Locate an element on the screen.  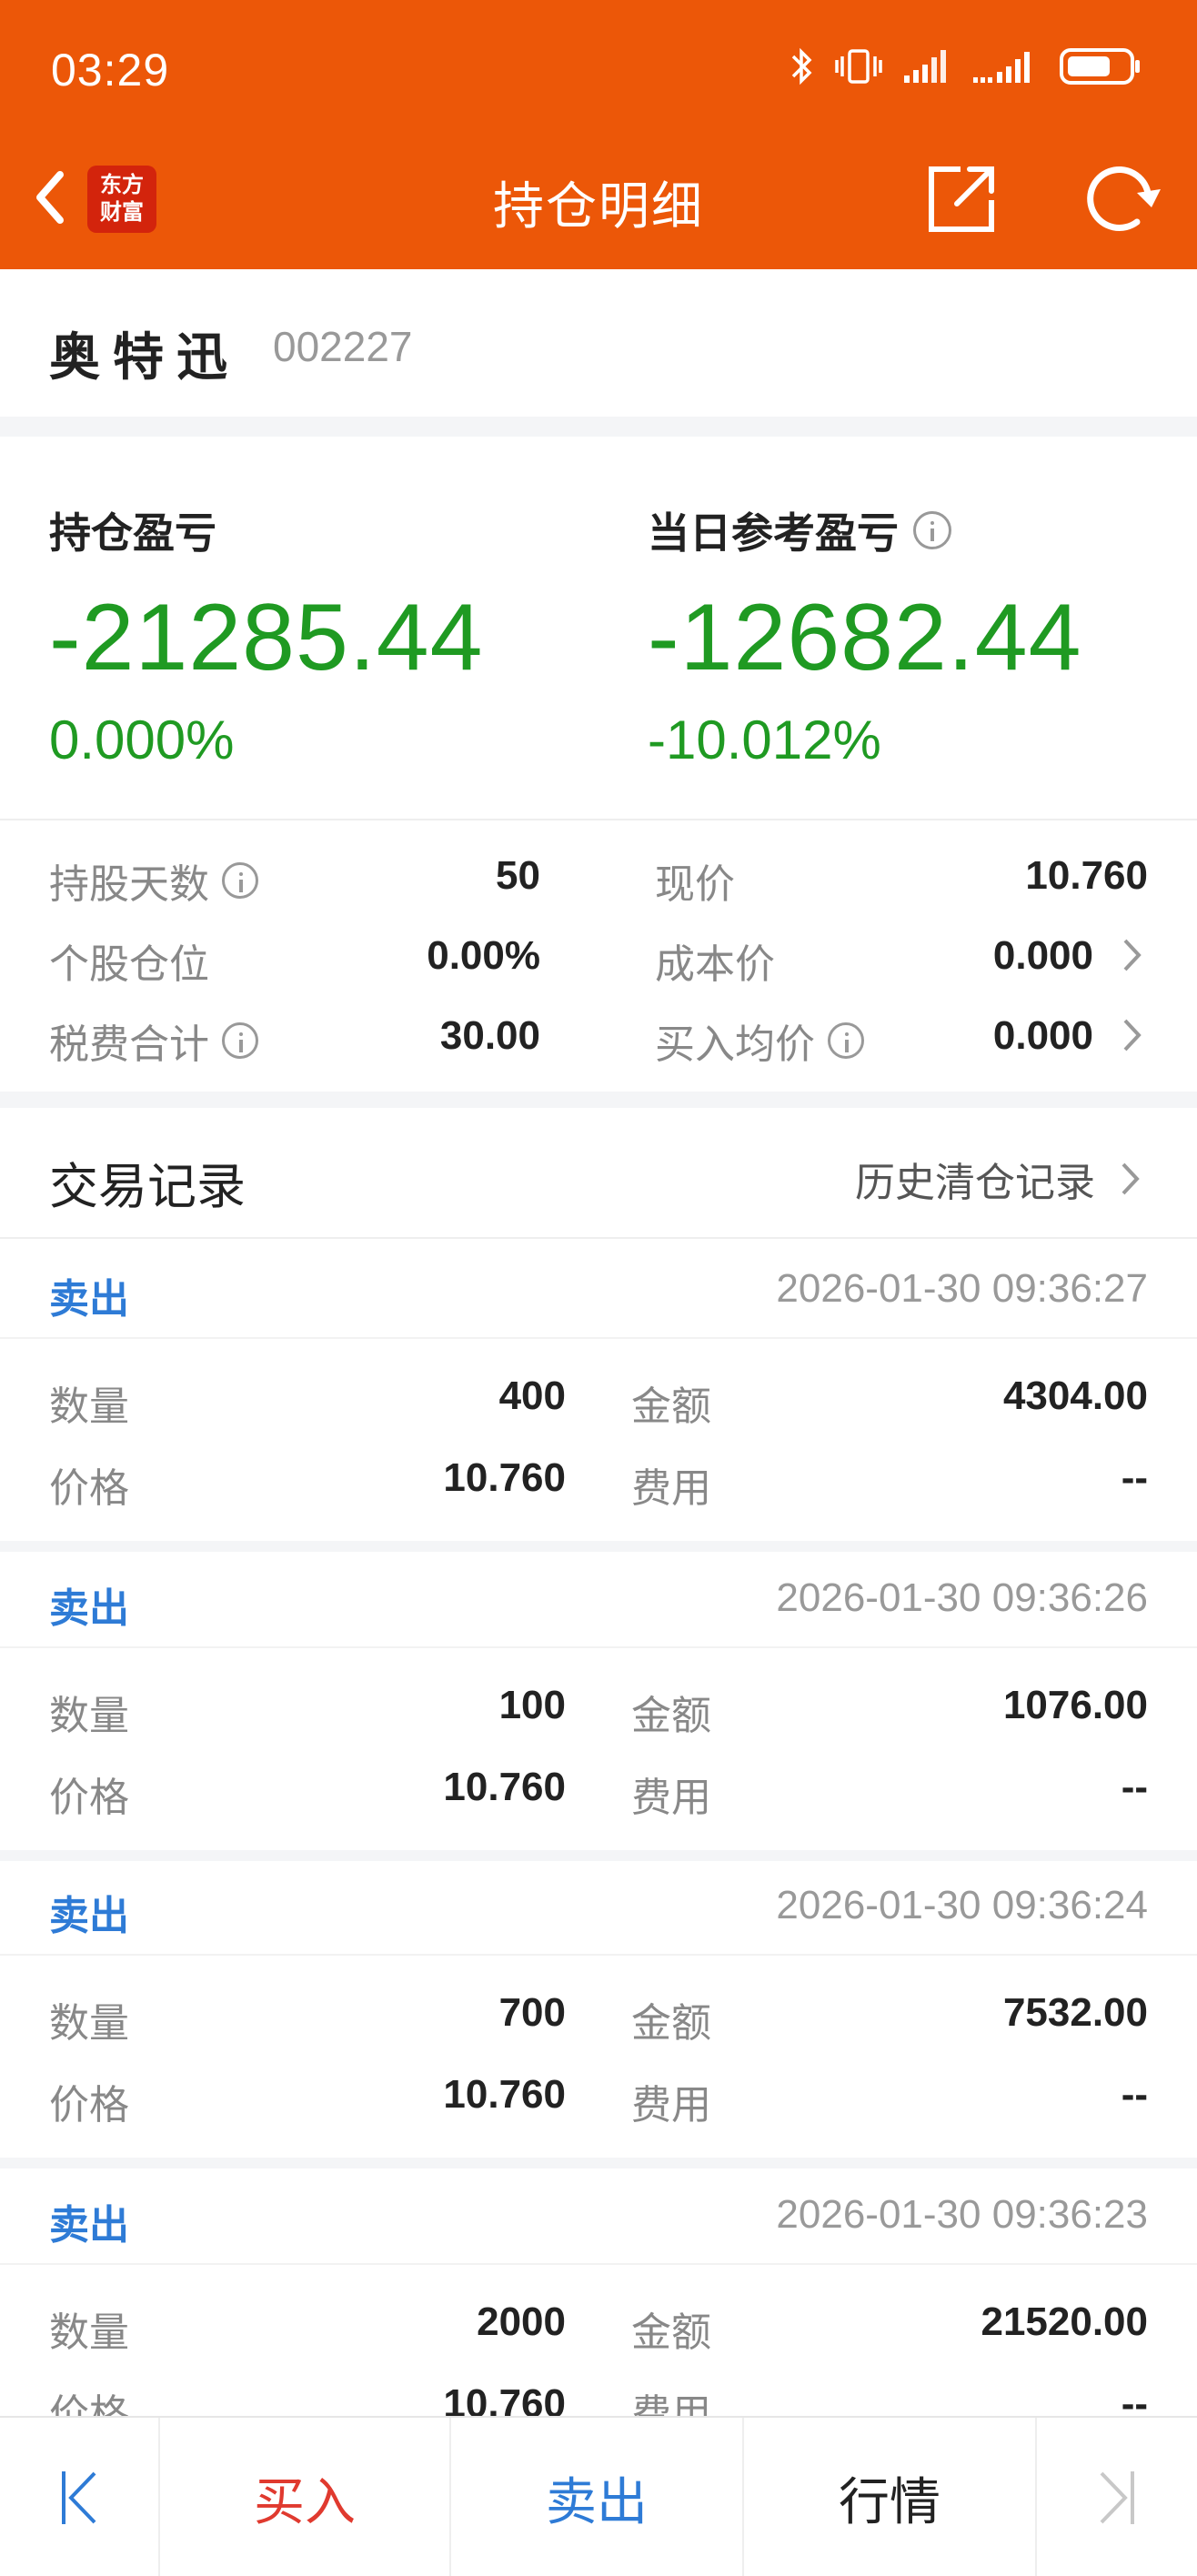
amount-value: 1076.00 is located at coordinates (1075, 1705).